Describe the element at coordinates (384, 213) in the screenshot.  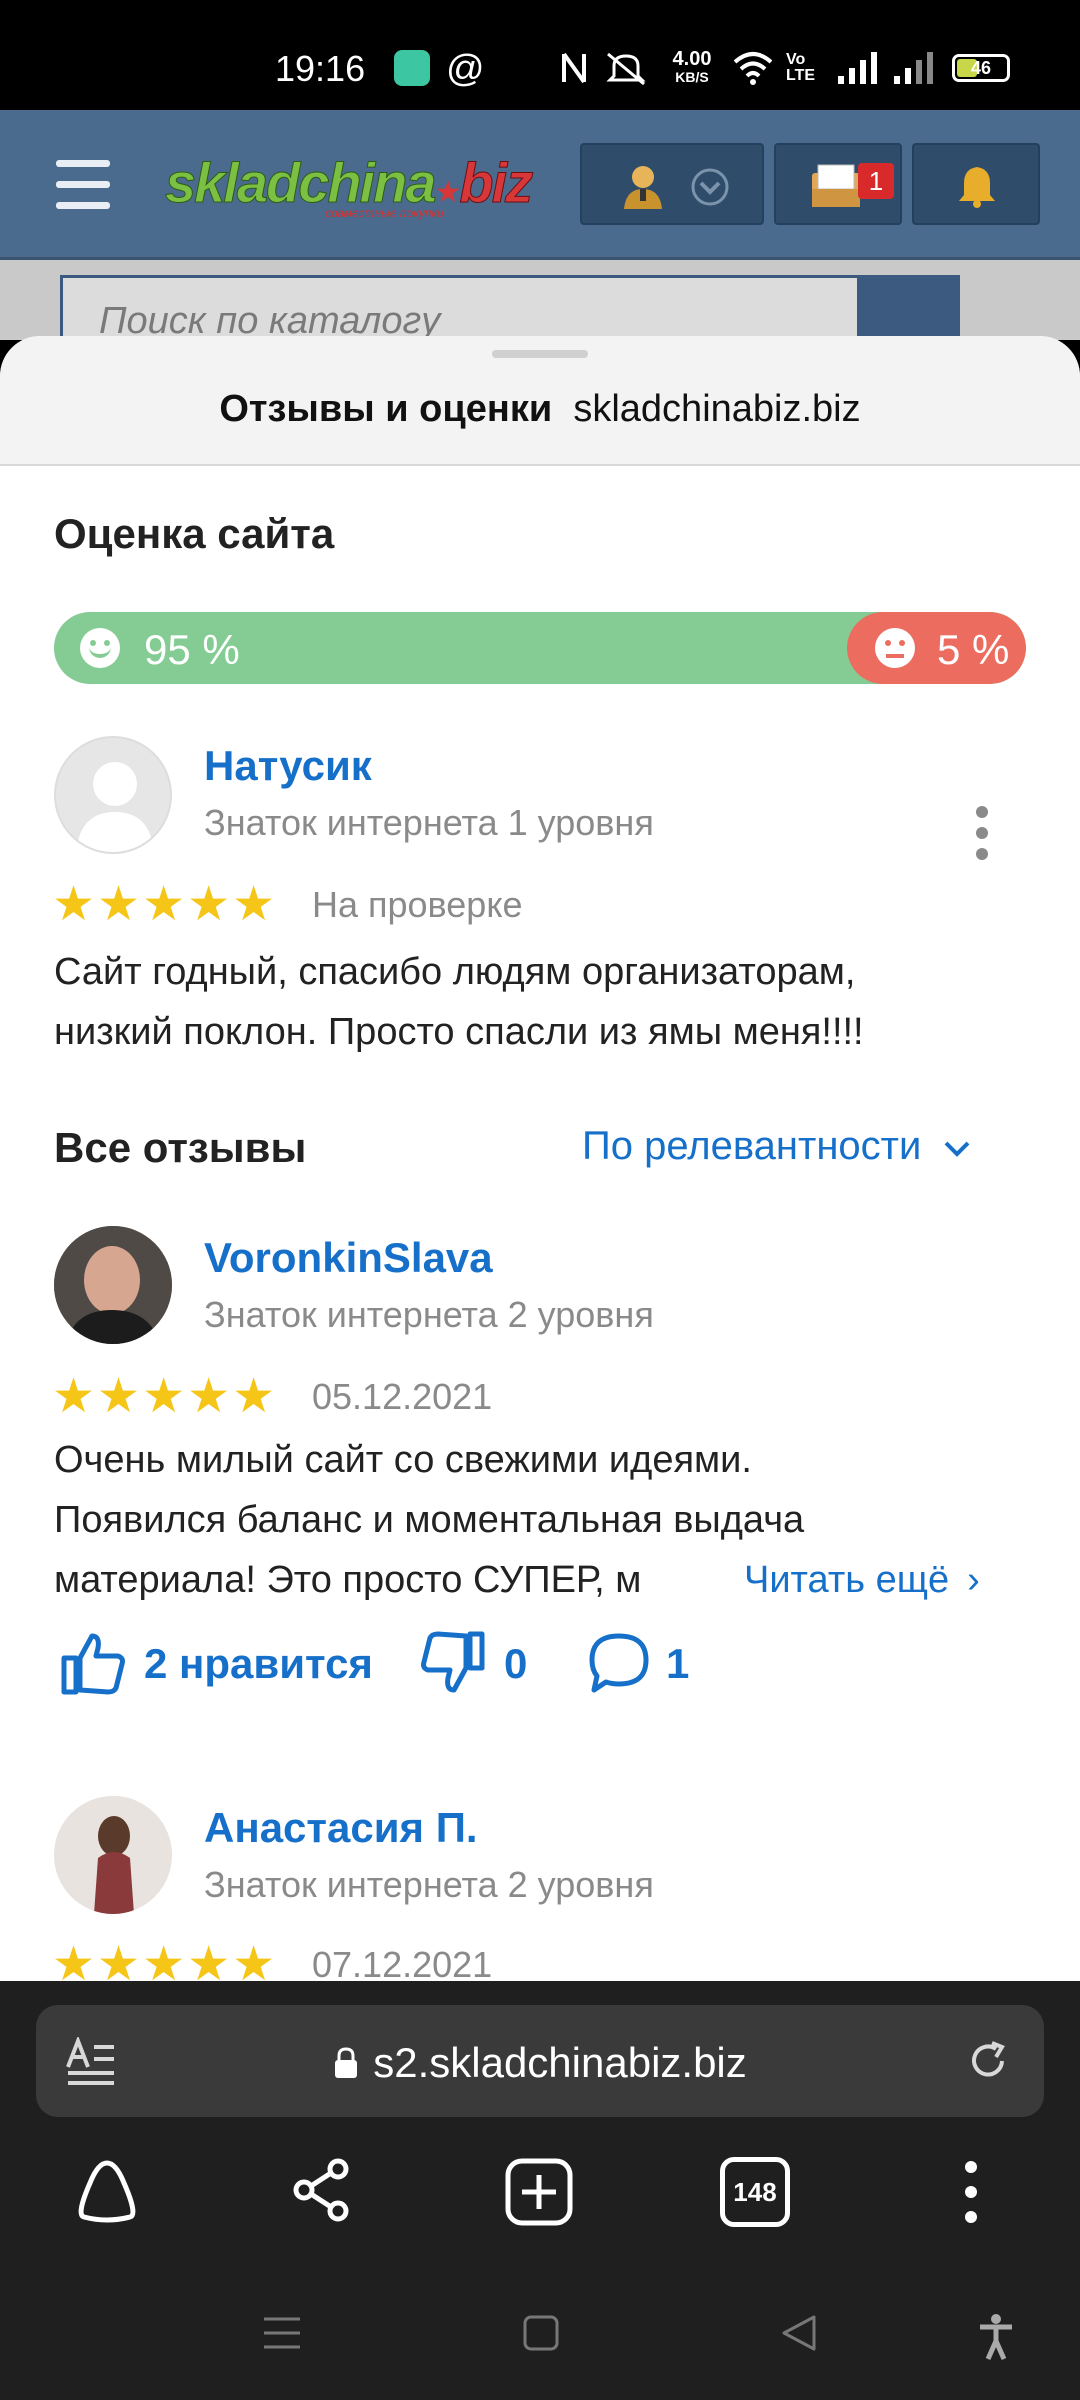
I see `logo-tagline: совместные покупки` at that location.